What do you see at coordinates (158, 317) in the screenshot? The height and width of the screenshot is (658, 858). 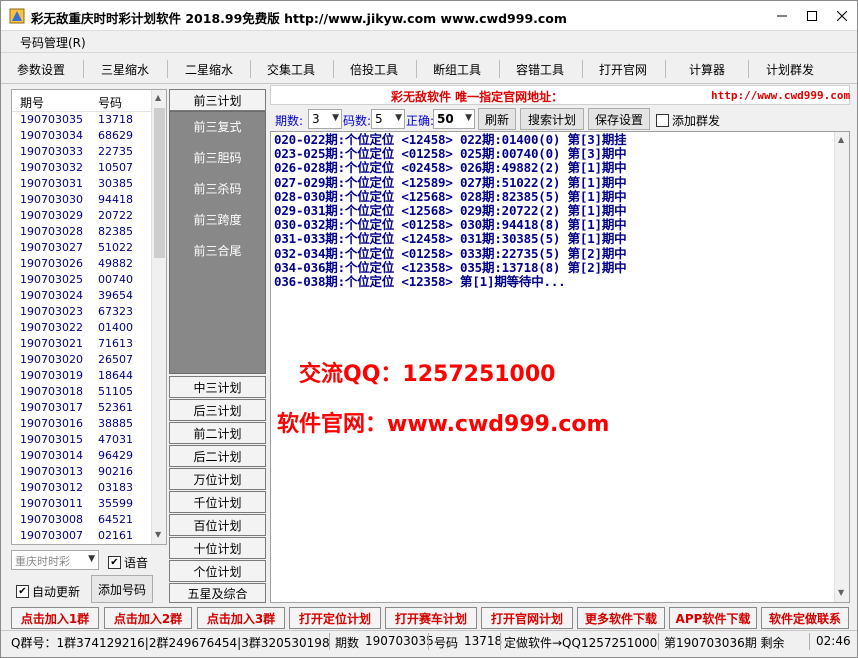 I see `table-scrollbar: ▲ ▼` at bounding box center [158, 317].